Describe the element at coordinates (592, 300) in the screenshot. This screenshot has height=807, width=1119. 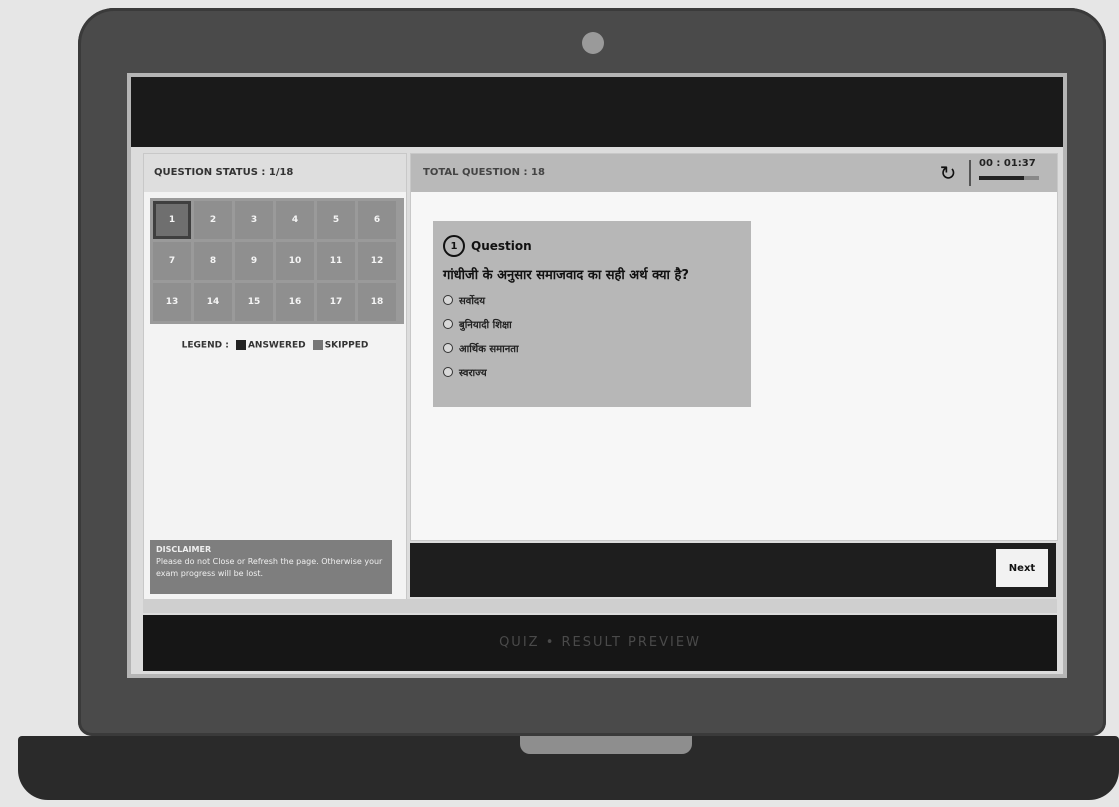
I see `option-1: सर्वोदय` at that location.